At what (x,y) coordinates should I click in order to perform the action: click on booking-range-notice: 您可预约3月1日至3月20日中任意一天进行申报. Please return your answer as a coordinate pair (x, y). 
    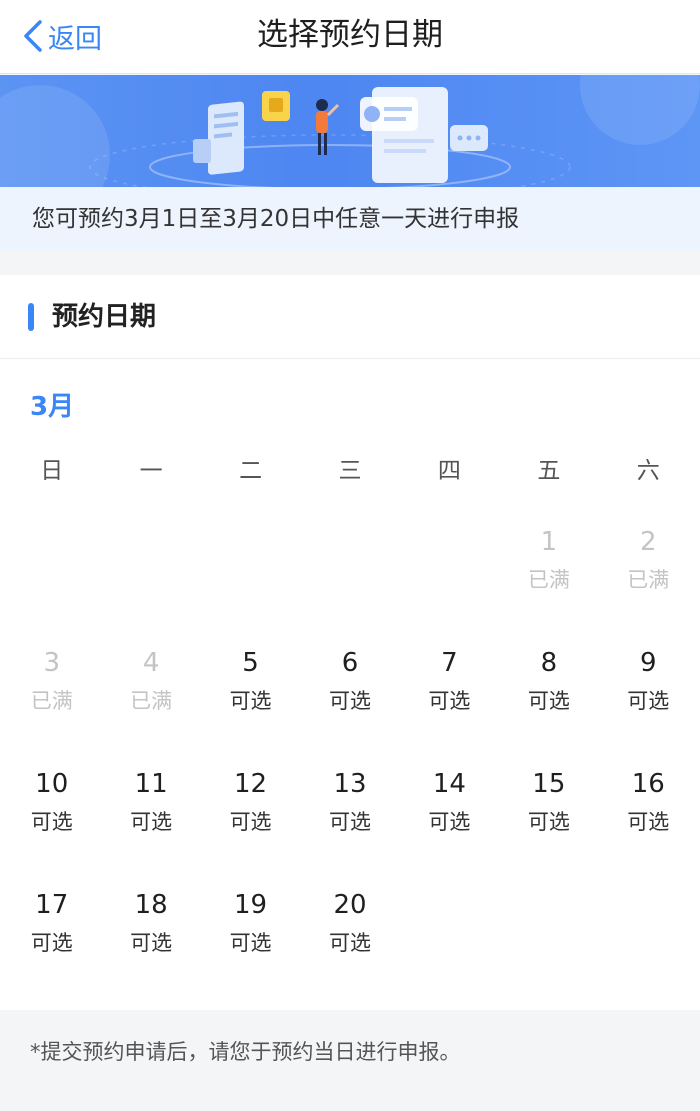
    Looking at the image, I should click on (350, 219).